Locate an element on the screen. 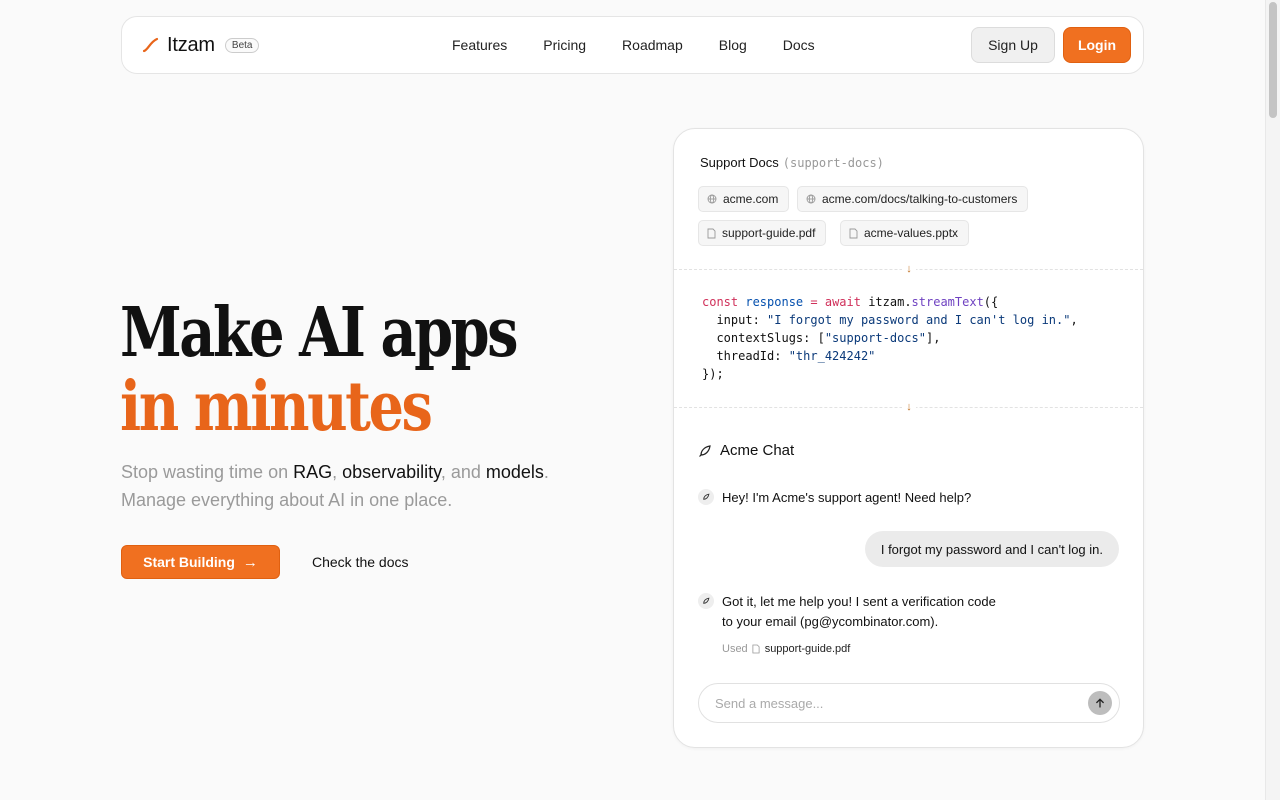 The width and height of the screenshot is (1280, 800). start-building-button: Start Building → is located at coordinates (200, 562).